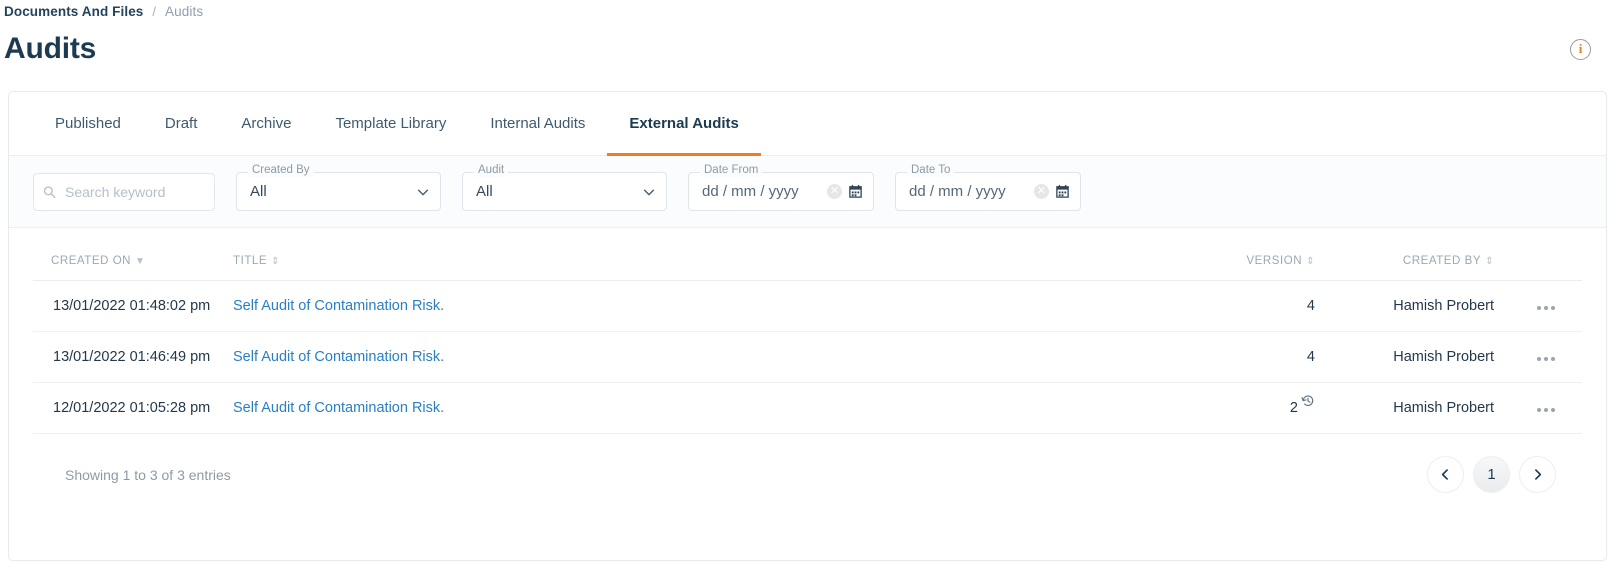  What do you see at coordinates (807, 49) in the screenshot?
I see `page-header: Audits i` at bounding box center [807, 49].